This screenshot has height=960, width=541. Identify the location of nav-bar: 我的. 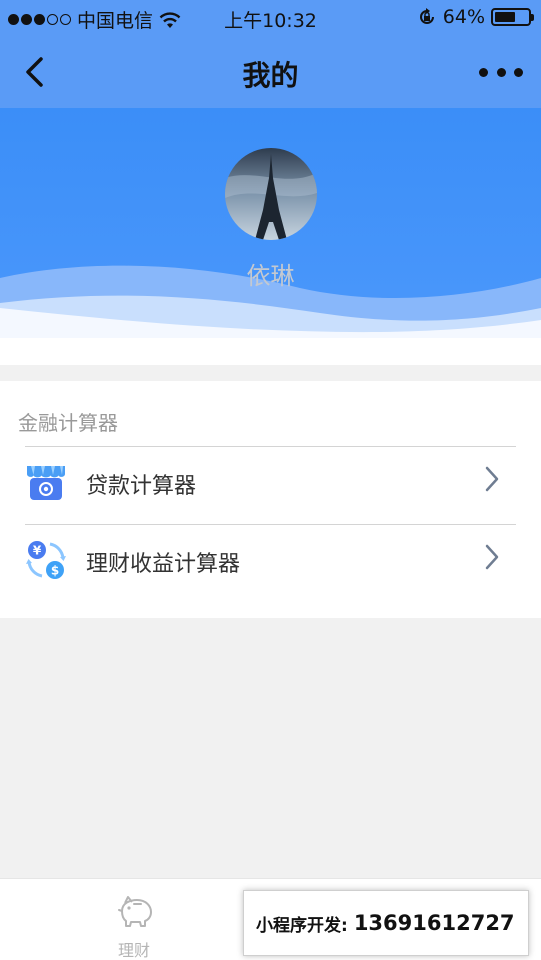
(270, 72).